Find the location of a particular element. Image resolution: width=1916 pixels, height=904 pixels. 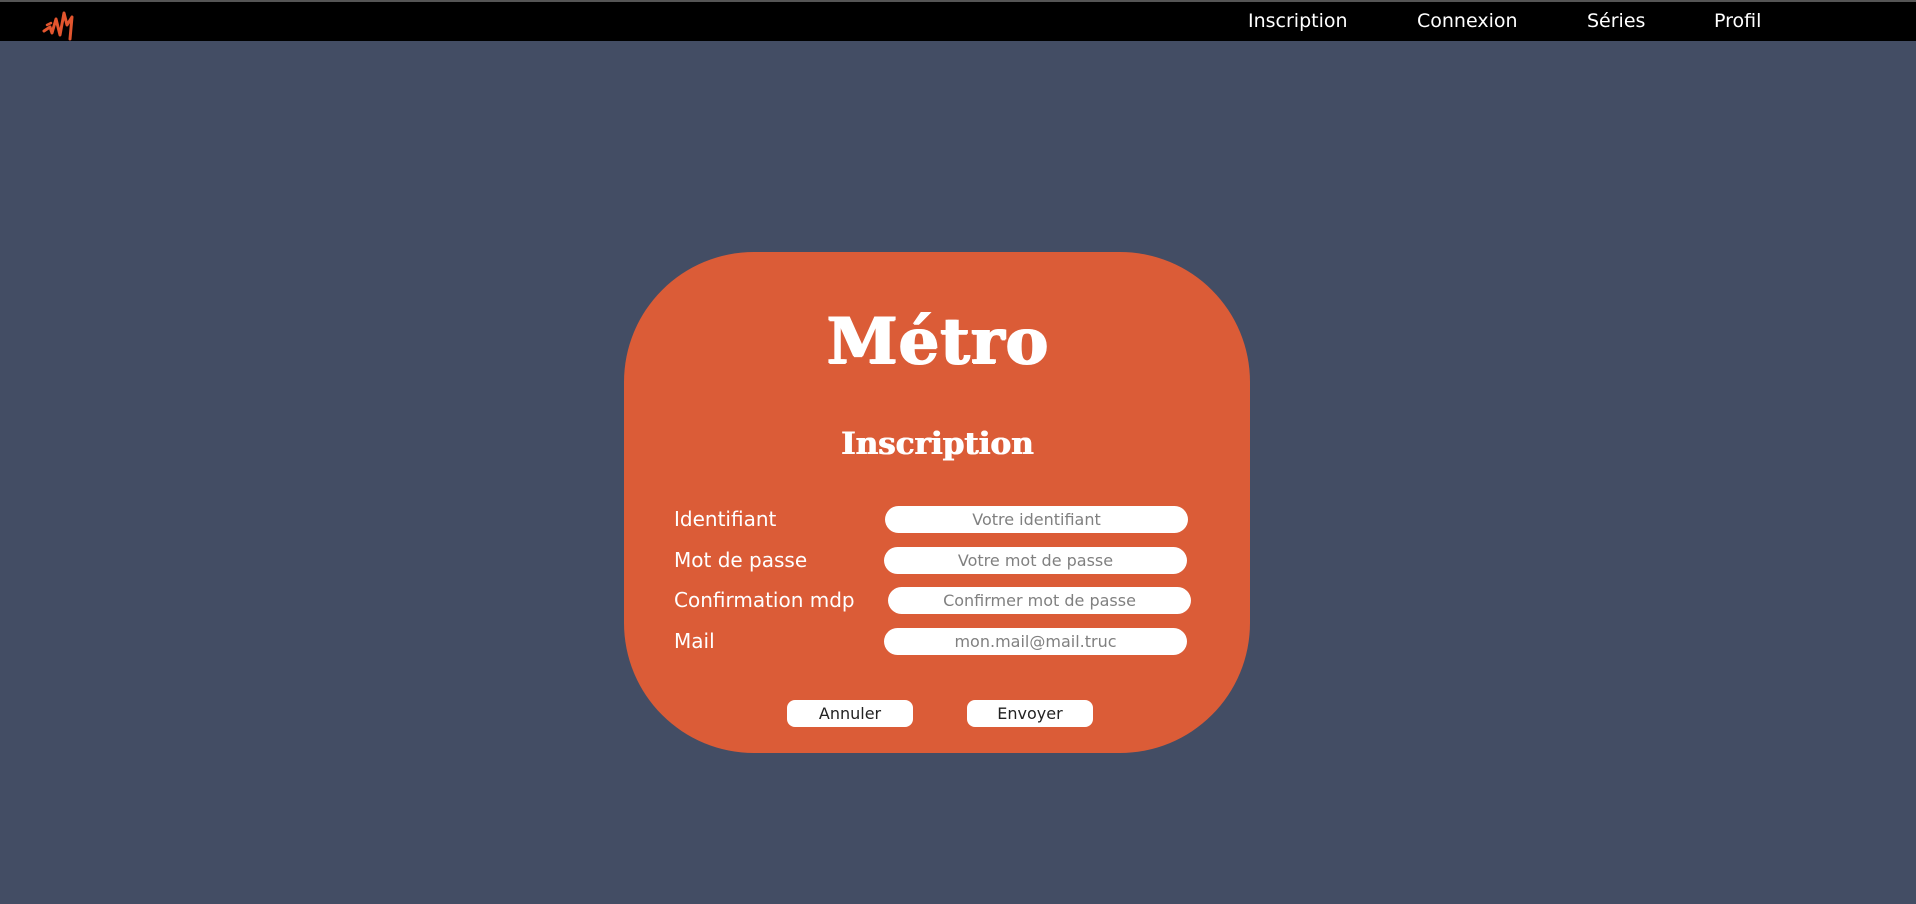

nav-profil: Profil is located at coordinates (1737, 21).